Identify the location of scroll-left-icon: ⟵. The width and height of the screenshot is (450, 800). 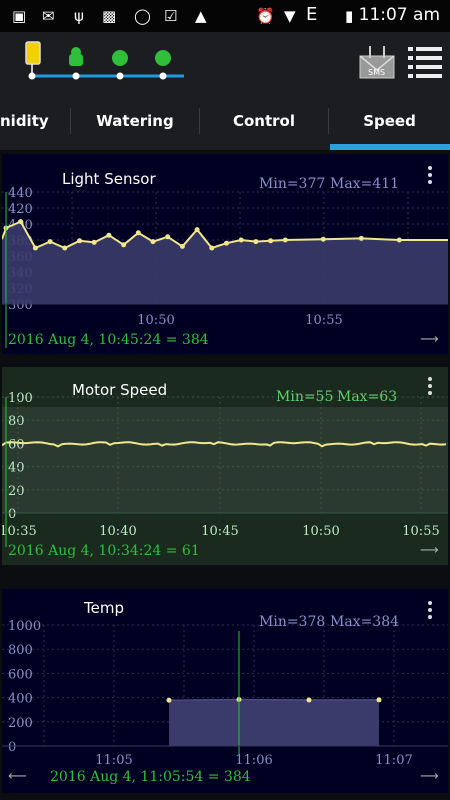
(17, 776).